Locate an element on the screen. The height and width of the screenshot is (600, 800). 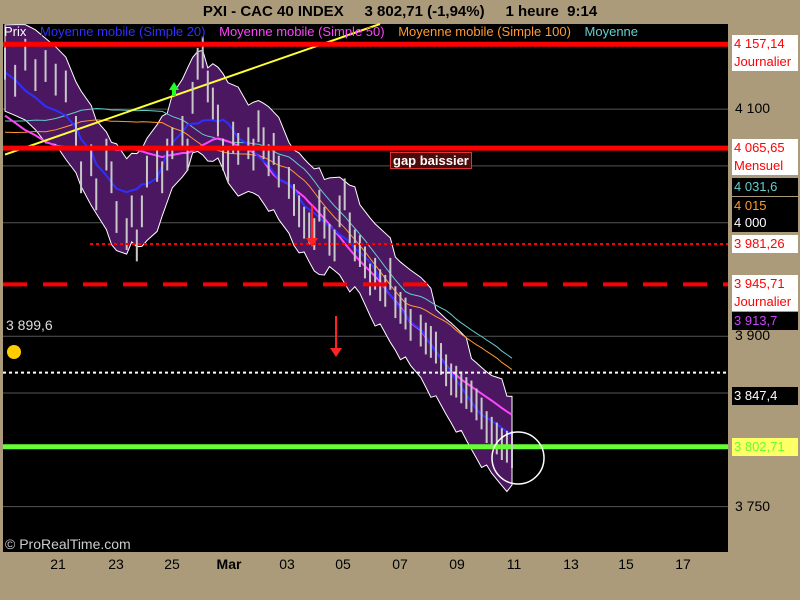
x-tick-label: 05 is located at coordinates (343, 564).